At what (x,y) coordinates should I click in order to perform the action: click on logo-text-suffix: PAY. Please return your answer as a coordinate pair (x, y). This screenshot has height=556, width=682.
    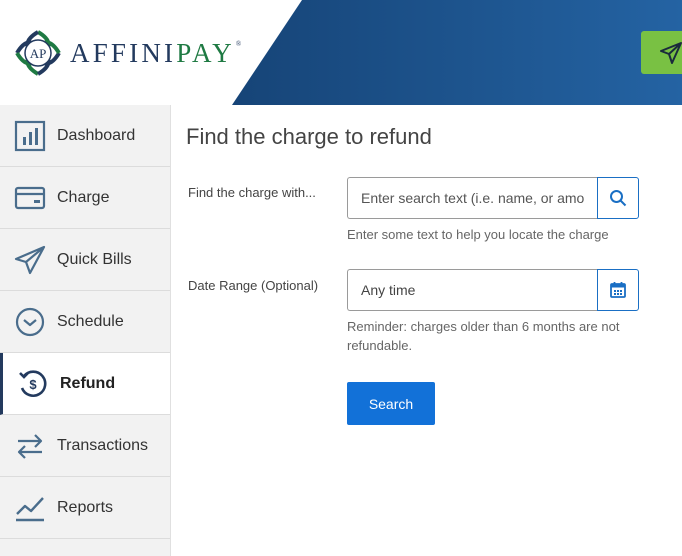
    Looking at the image, I should click on (205, 52).